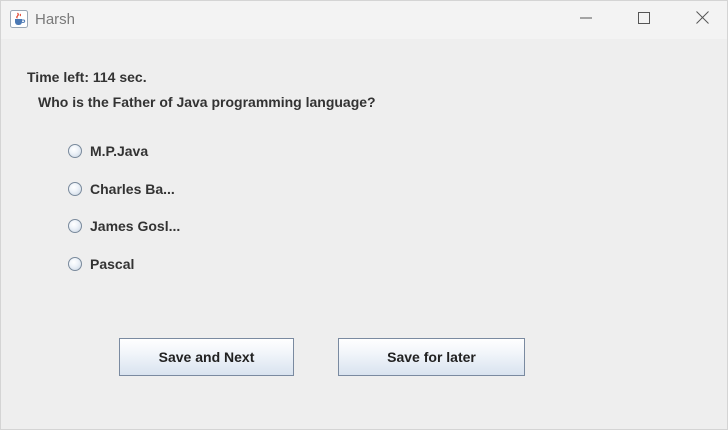 The width and height of the screenshot is (728, 430). What do you see at coordinates (206, 357) in the screenshot?
I see `save-and-next-button: Save and Next` at bounding box center [206, 357].